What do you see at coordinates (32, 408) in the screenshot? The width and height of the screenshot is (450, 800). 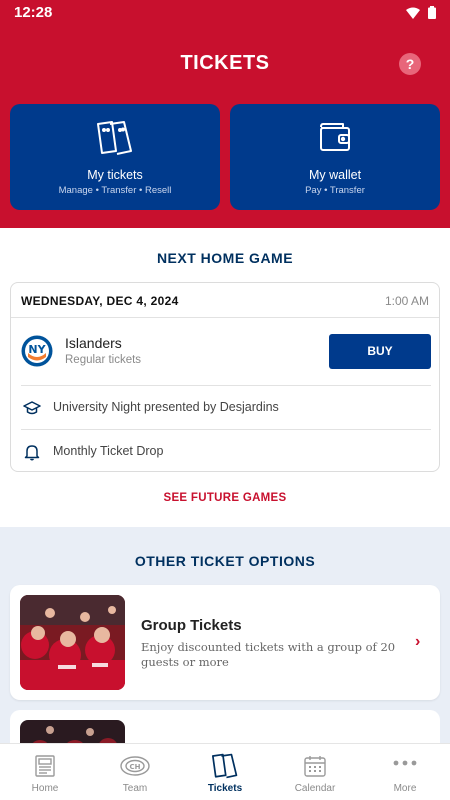 I see `graduation-cap-icon` at bounding box center [32, 408].